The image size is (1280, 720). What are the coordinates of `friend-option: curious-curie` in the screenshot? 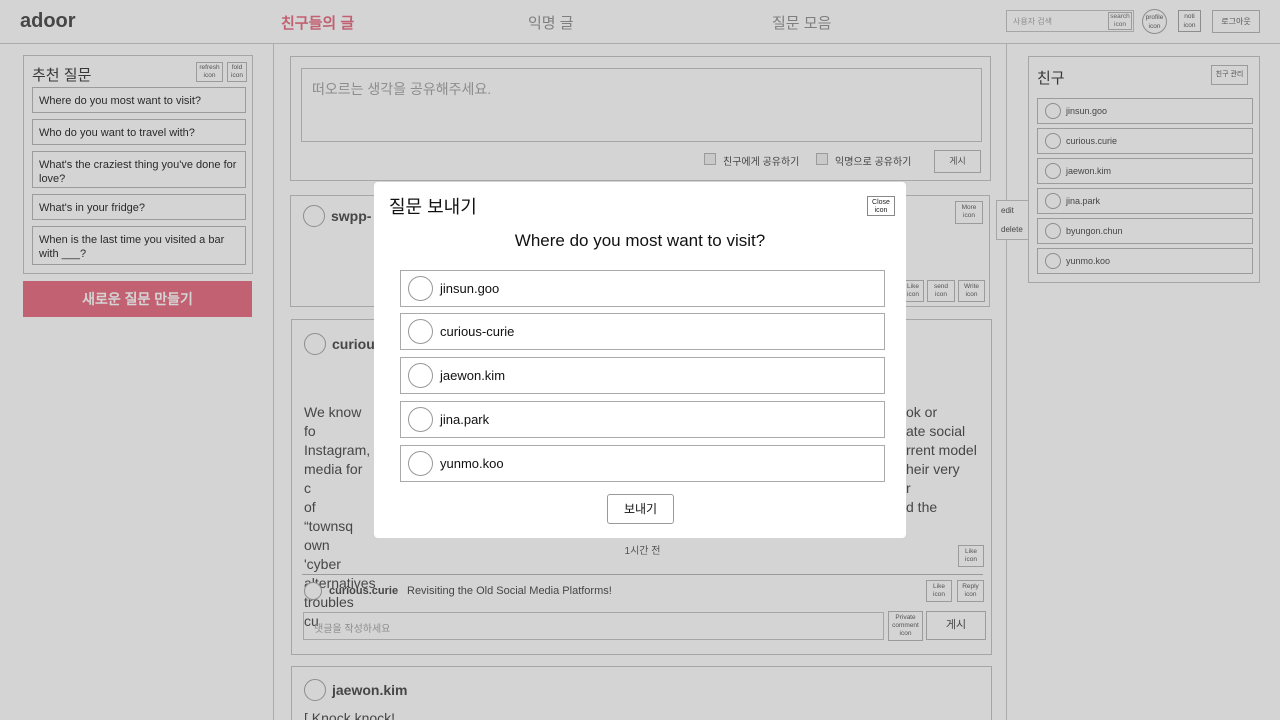 It's located at (642, 331).